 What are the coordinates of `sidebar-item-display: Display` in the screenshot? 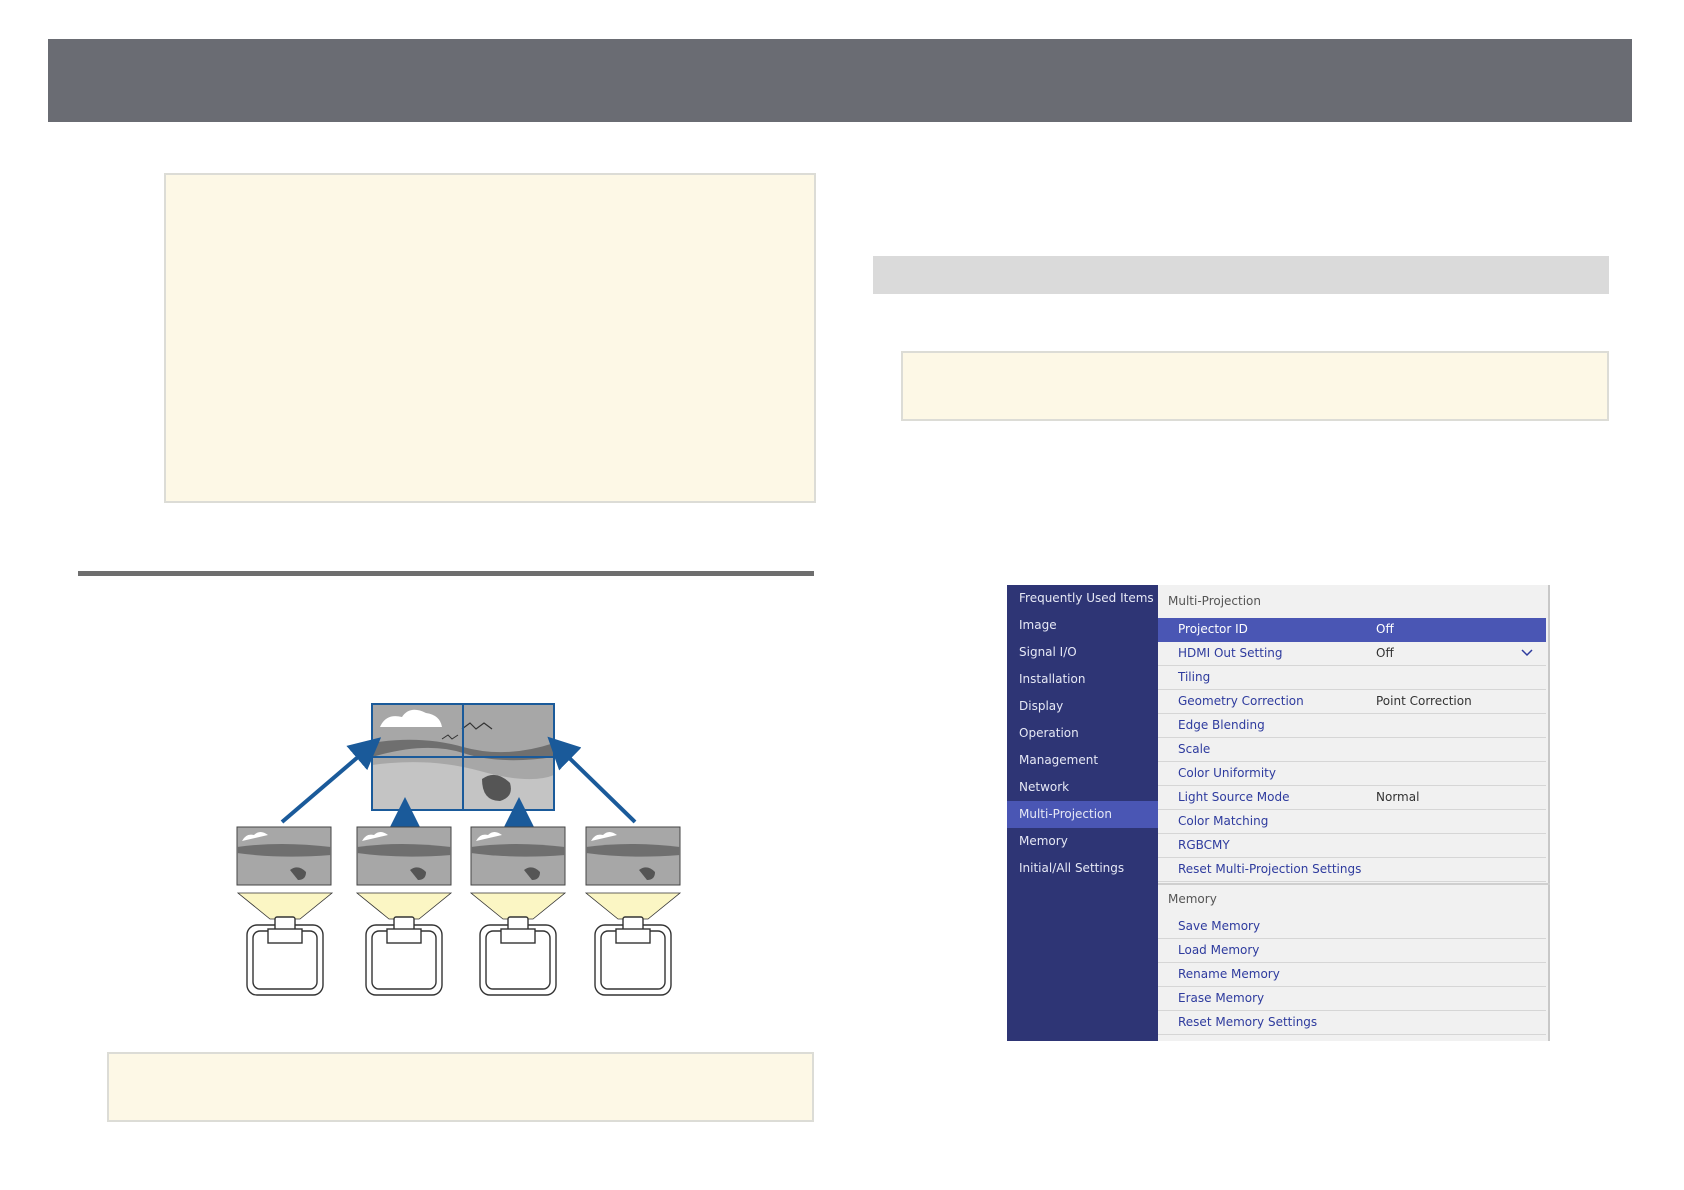 It's located at (1082, 706).